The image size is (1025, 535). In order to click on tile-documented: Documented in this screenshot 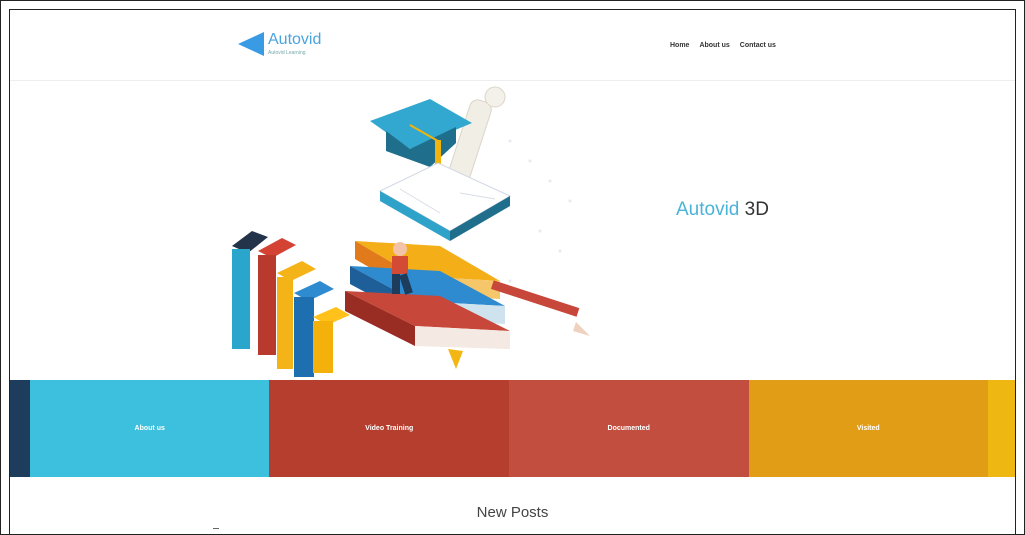, I will do `click(628, 428)`.